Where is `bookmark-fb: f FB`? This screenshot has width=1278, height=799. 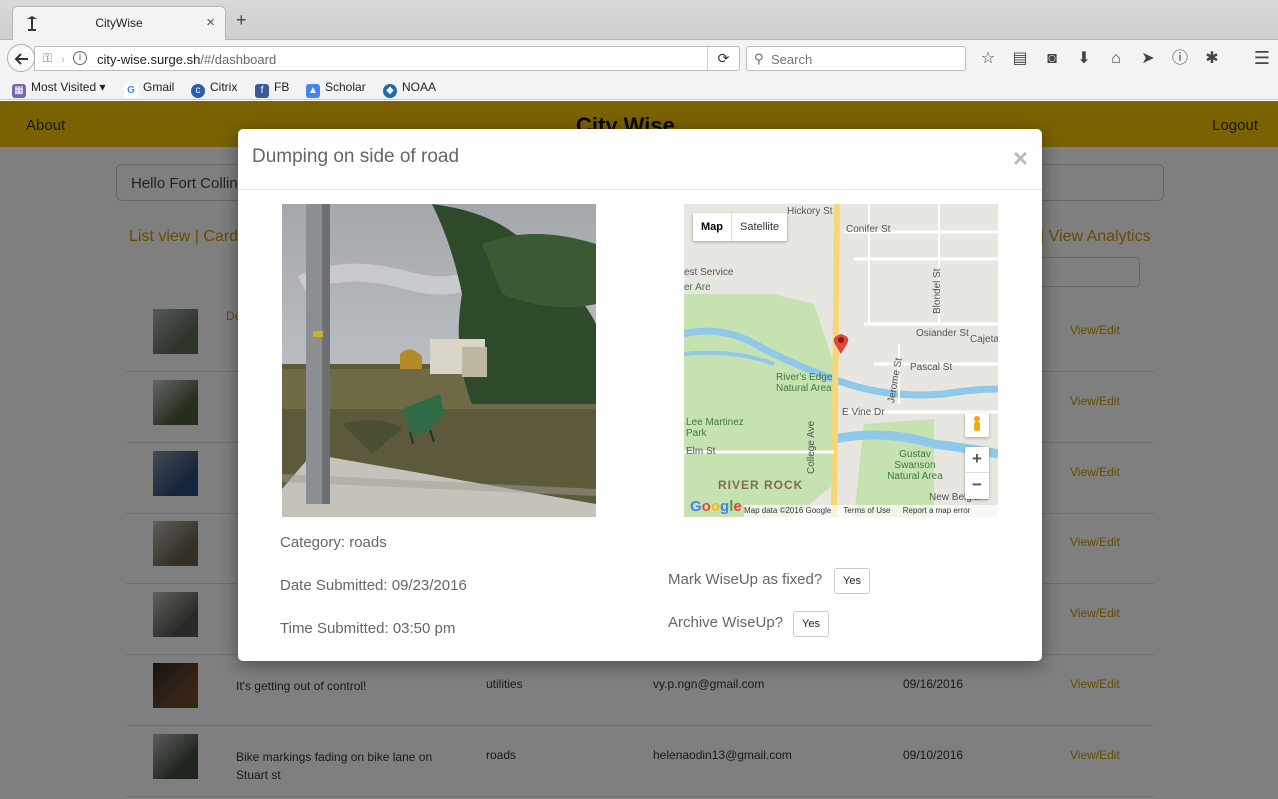 bookmark-fb: f FB is located at coordinates (272, 89).